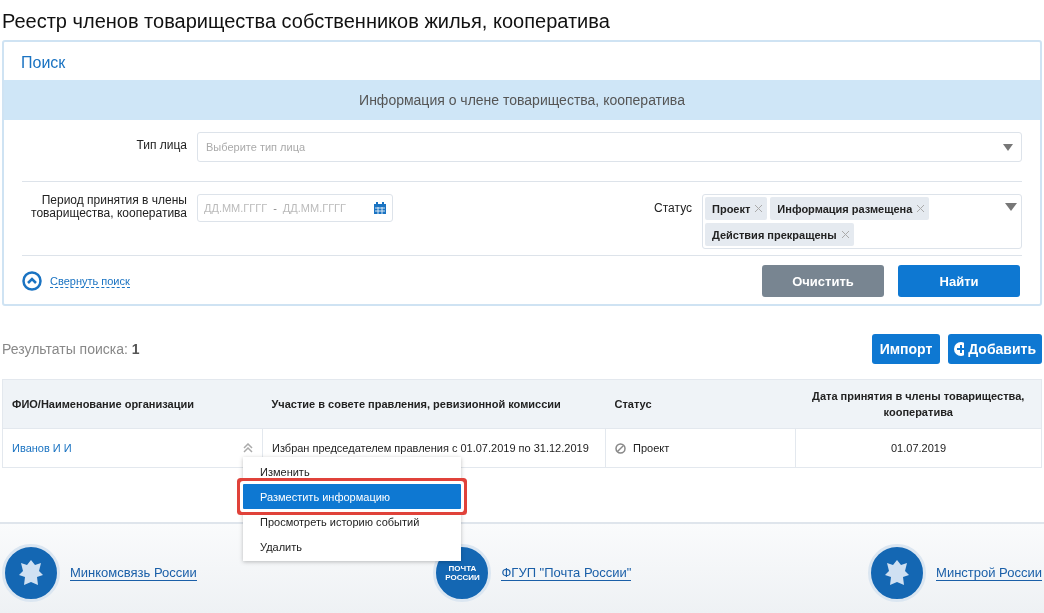 This screenshot has height=613, width=1044. What do you see at coordinates (32, 281) in the screenshot?
I see `collapse-icon` at bounding box center [32, 281].